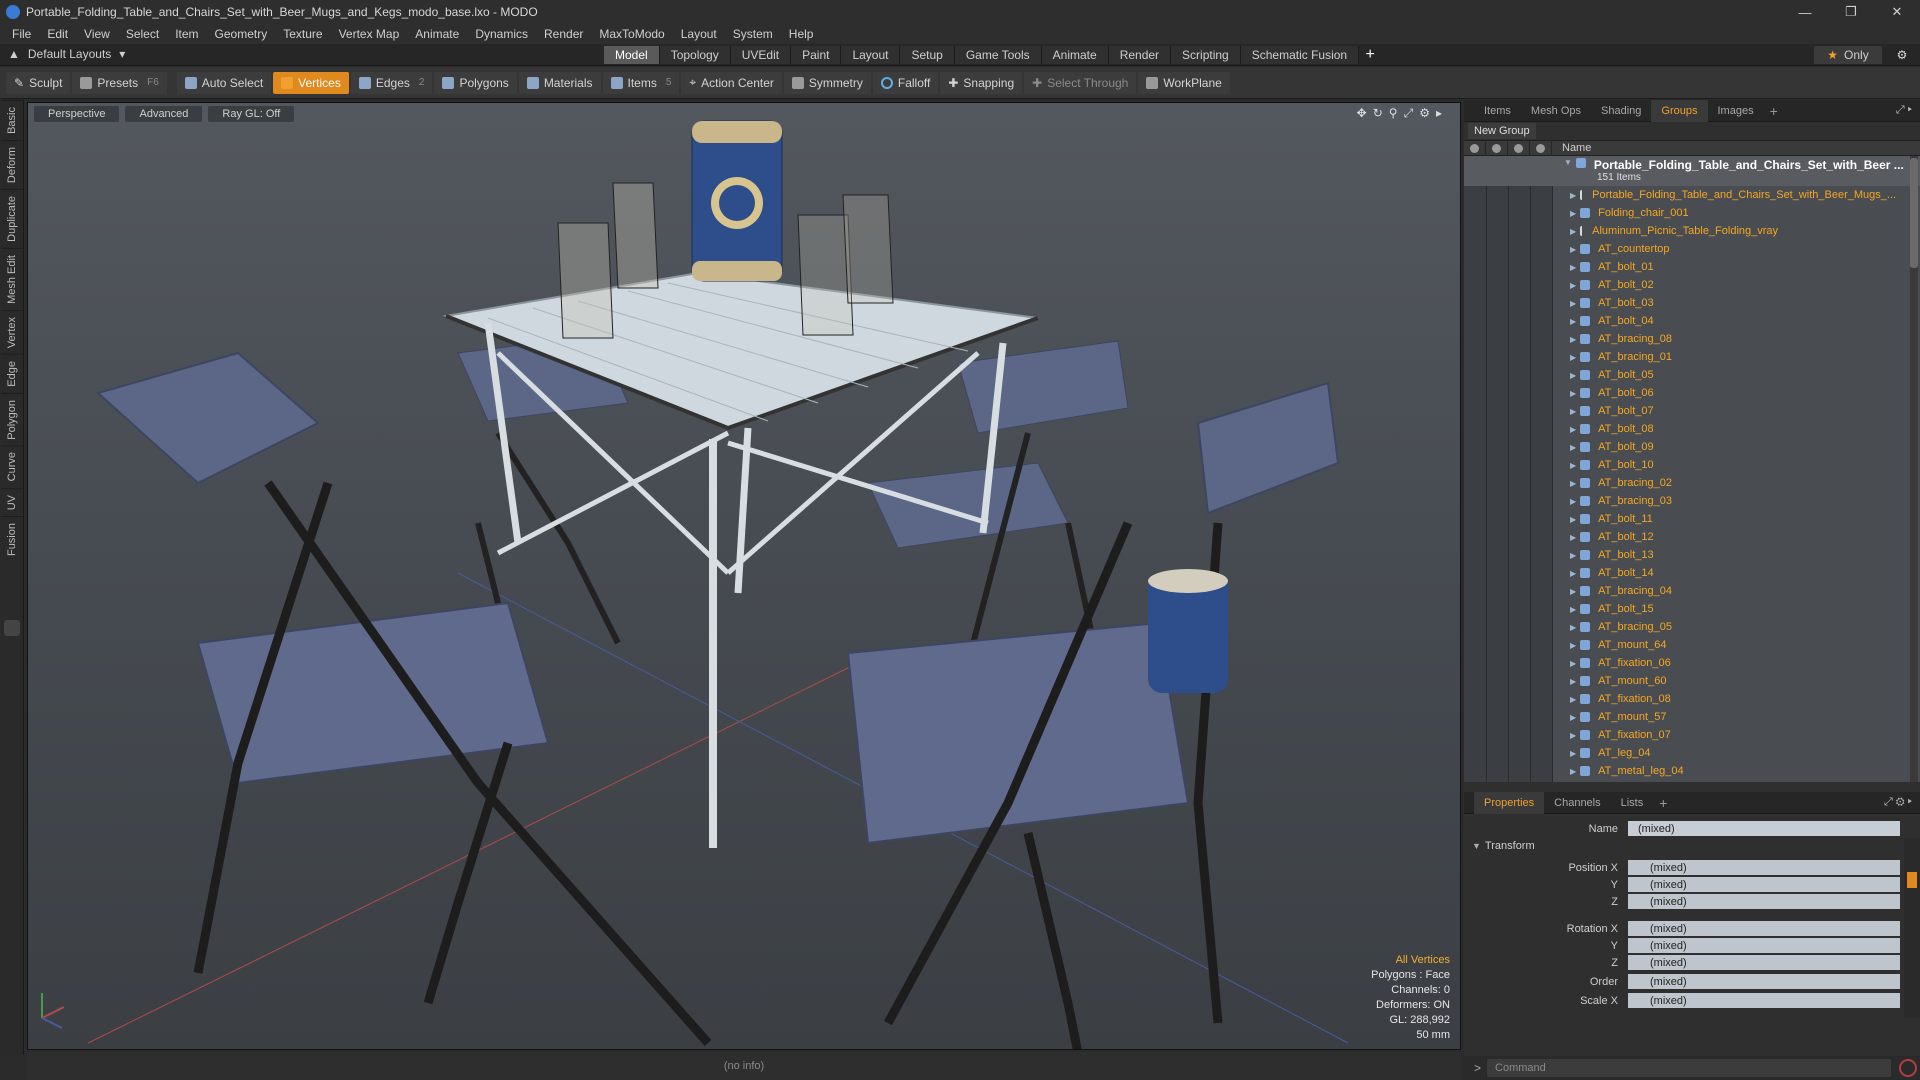 The width and height of the screenshot is (1920, 1080). What do you see at coordinates (1502, 131) in the screenshot?
I see `new-group-button: New Group` at bounding box center [1502, 131].